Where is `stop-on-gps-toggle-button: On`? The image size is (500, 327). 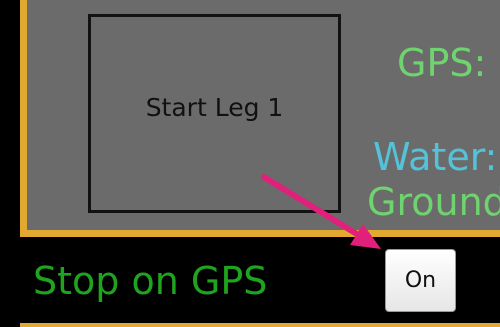 stop-on-gps-toggle-button: On is located at coordinates (420, 280).